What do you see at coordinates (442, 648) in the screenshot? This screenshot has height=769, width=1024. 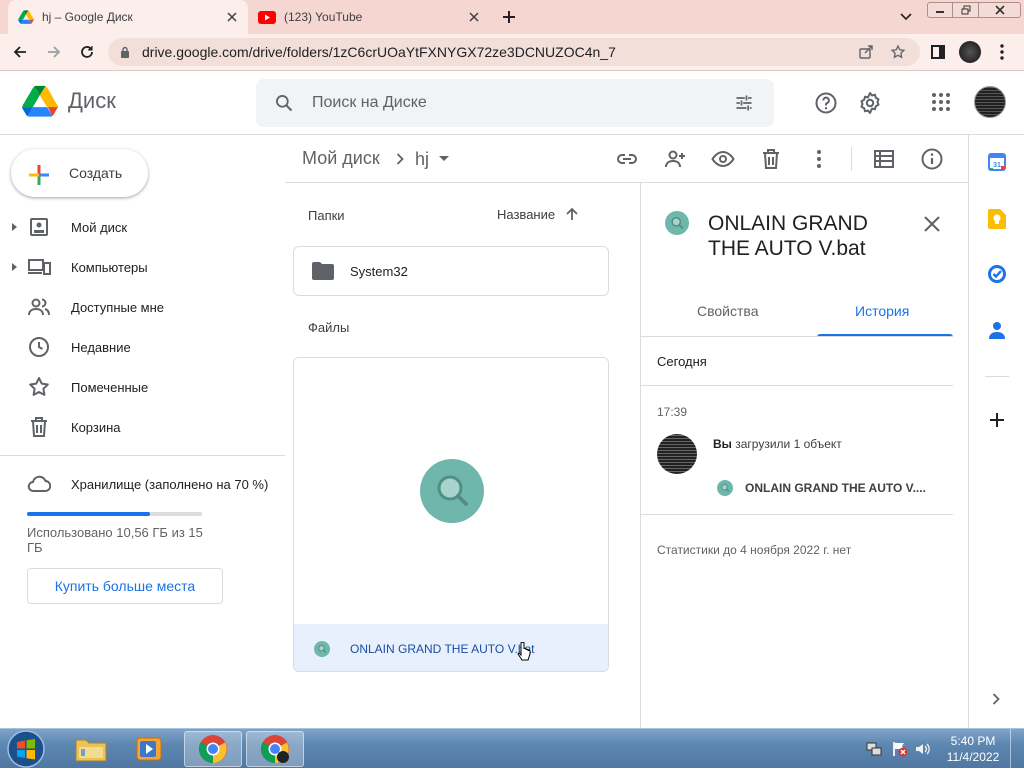 I see `file-name: ONLAIN GRAND THE AUTO V.bat` at bounding box center [442, 648].